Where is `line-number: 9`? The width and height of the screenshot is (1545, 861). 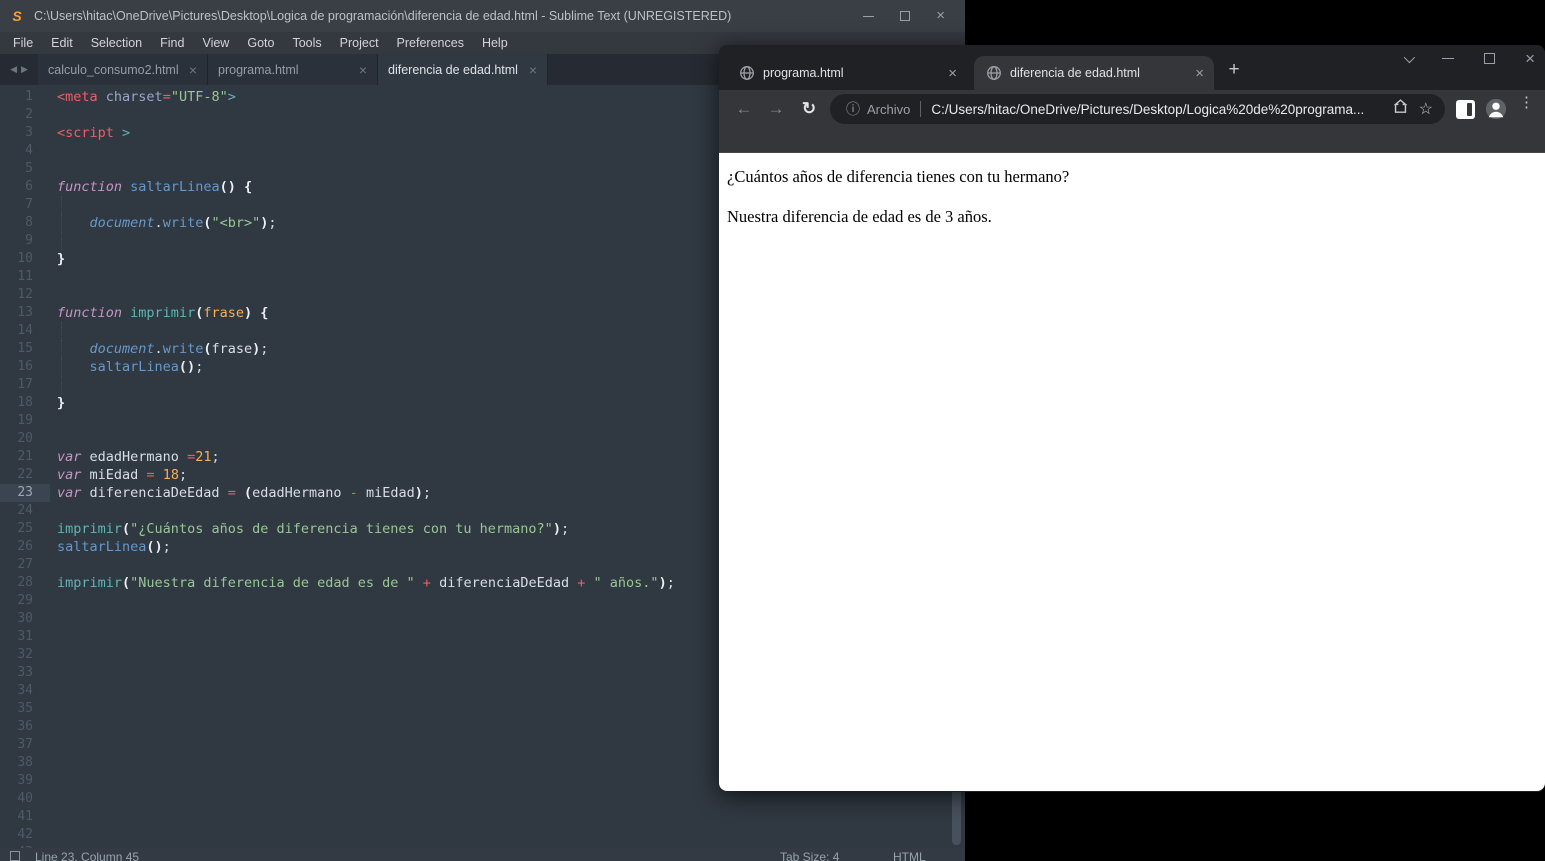
line-number: 9 is located at coordinates (29, 240).